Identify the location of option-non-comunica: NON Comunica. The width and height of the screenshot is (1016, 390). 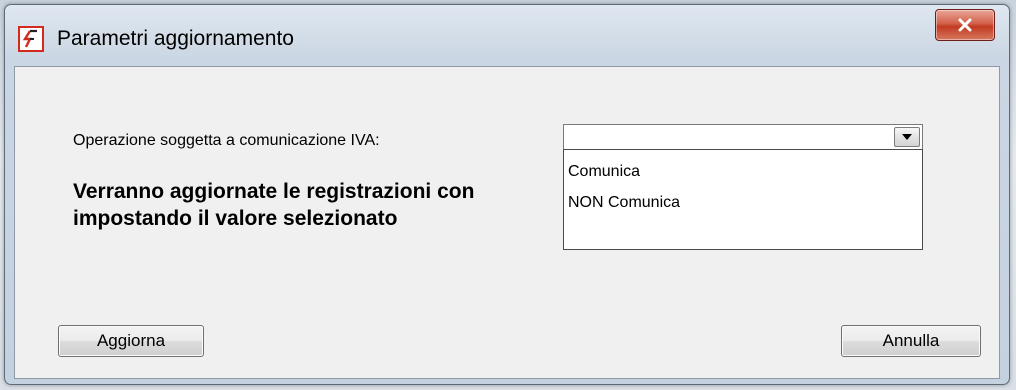
(624, 203).